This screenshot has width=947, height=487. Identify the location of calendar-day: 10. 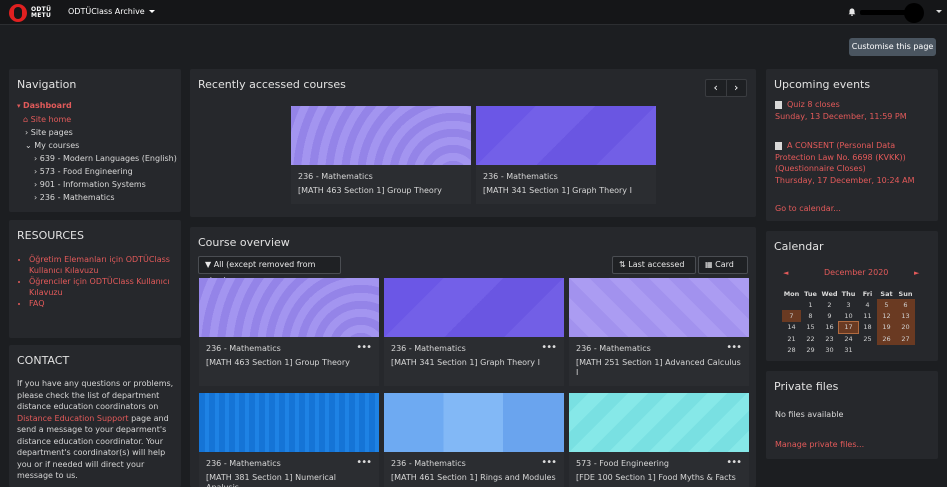
(848, 315).